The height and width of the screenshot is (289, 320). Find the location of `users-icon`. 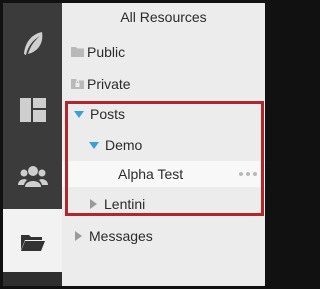

users-icon is located at coordinates (32, 176).